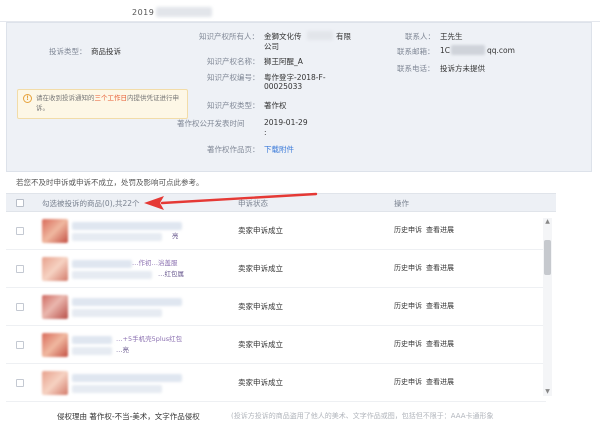  I want to click on ip-type-label: 知识产权类型：, so click(233, 105).